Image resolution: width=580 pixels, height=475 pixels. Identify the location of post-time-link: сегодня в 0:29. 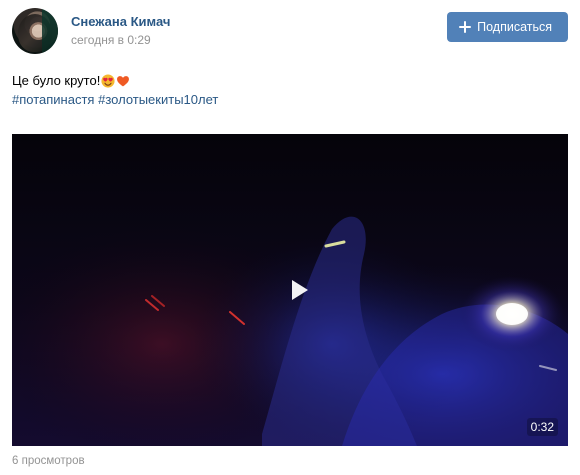
(111, 40).